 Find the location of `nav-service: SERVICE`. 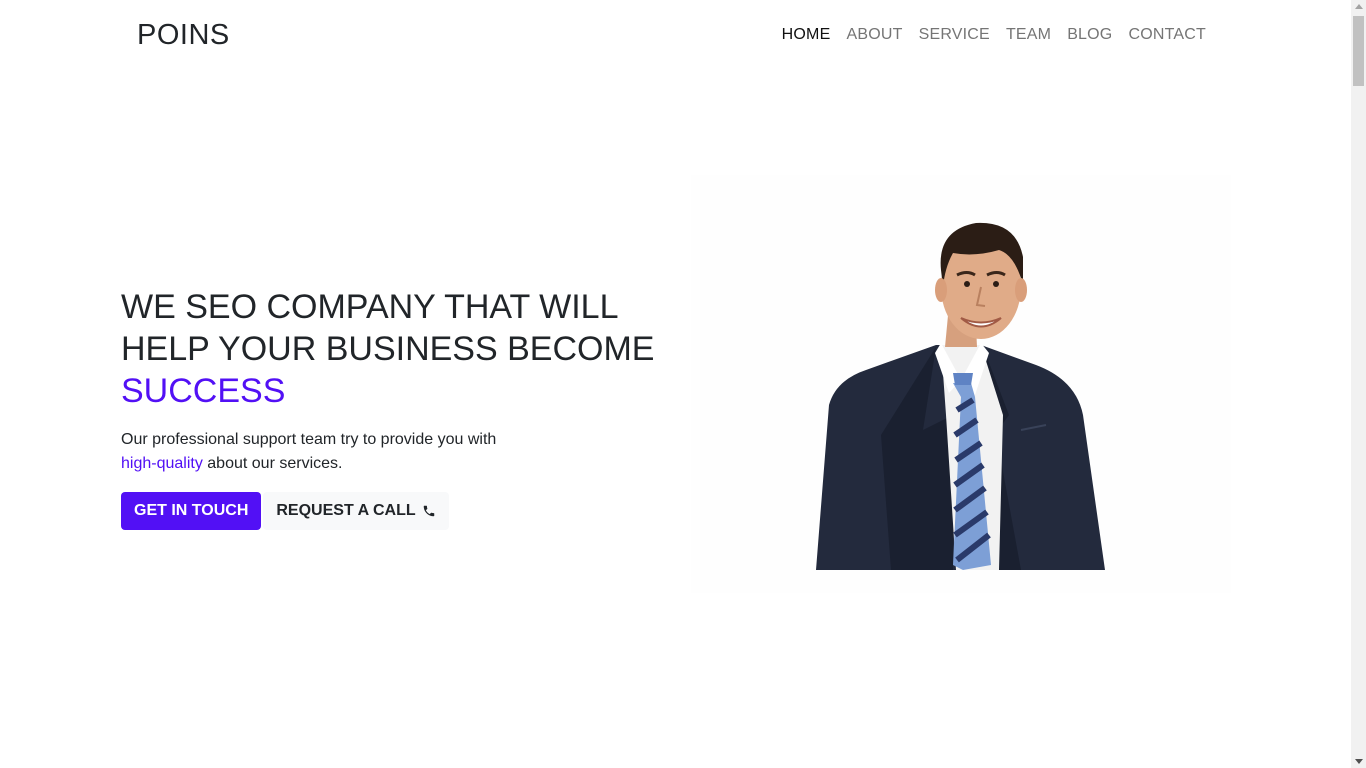

nav-service: SERVICE is located at coordinates (954, 35).